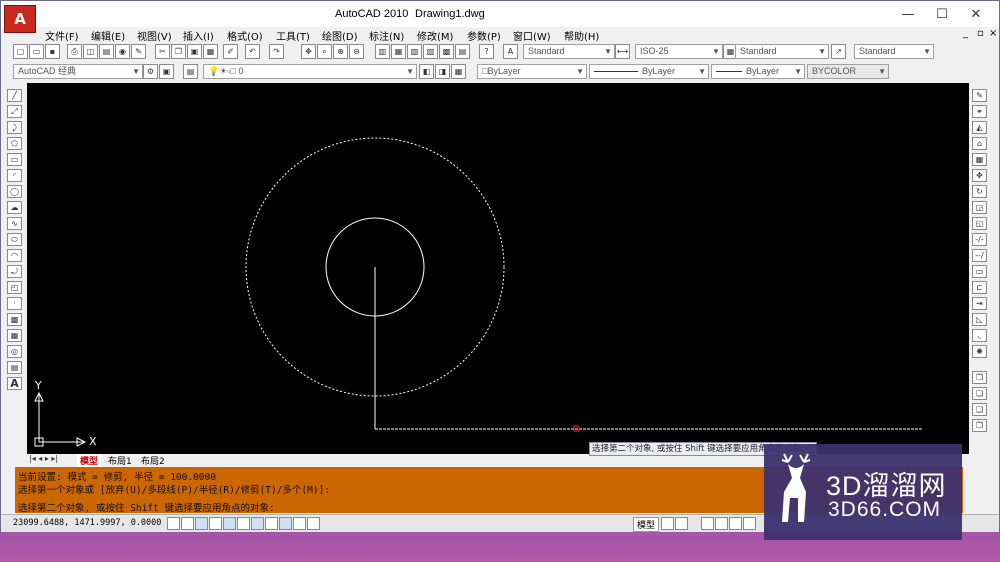  Describe the element at coordinates (979, 111) in the screenshot. I see `copy-object-icon: ⚭` at that location.